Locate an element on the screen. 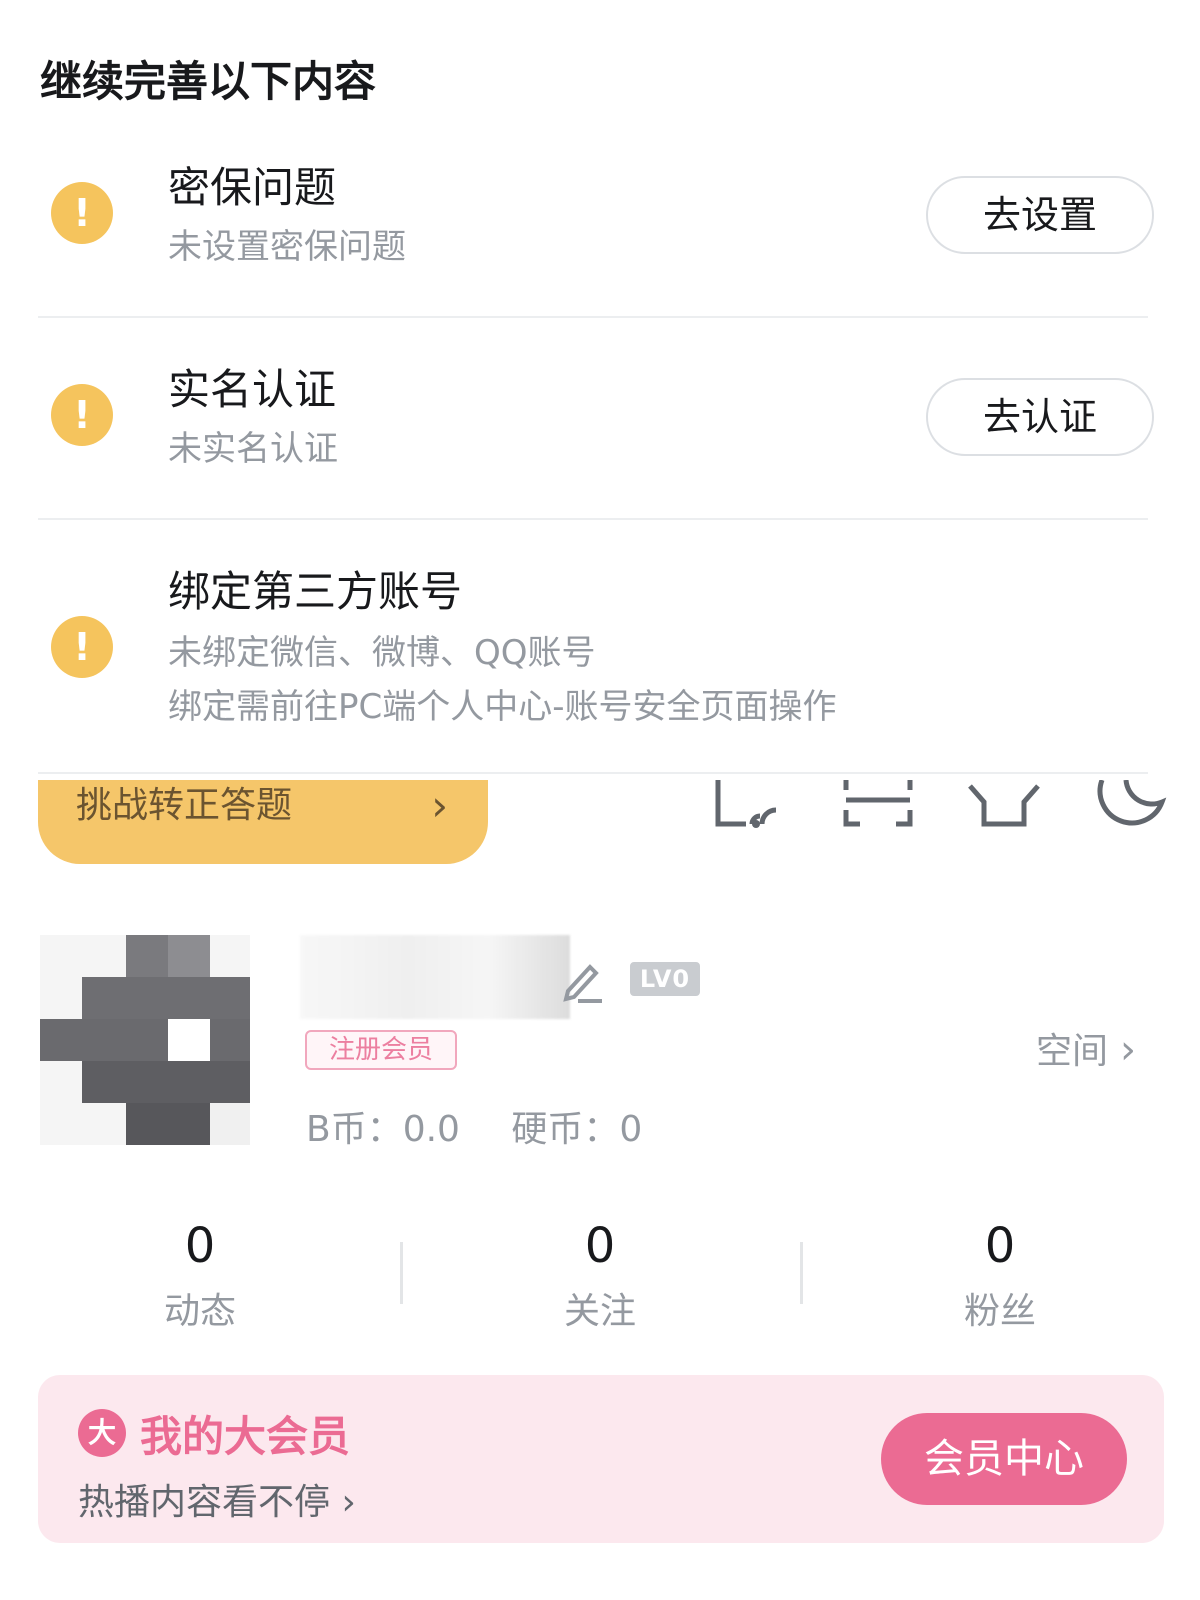 The image size is (1200, 1600). task-security-question: ! 密保问题 未设置密保问题 去设置 is located at coordinates (600, 225).